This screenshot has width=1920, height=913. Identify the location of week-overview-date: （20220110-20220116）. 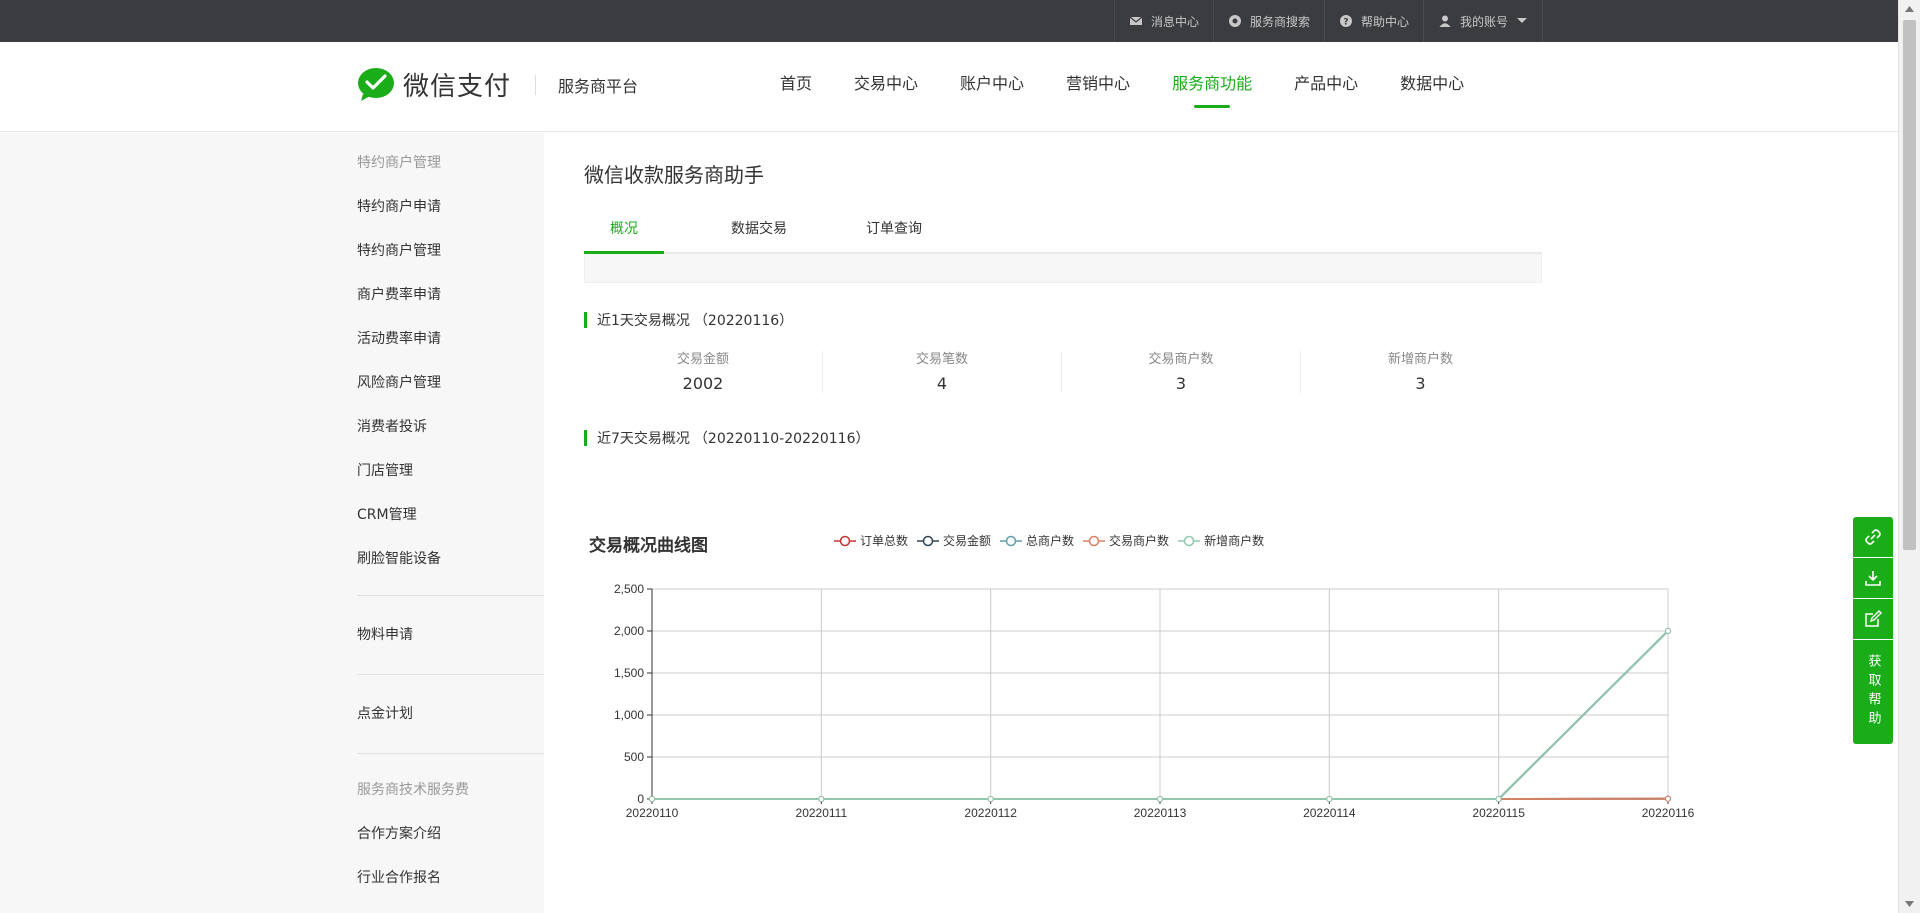
(781, 439).